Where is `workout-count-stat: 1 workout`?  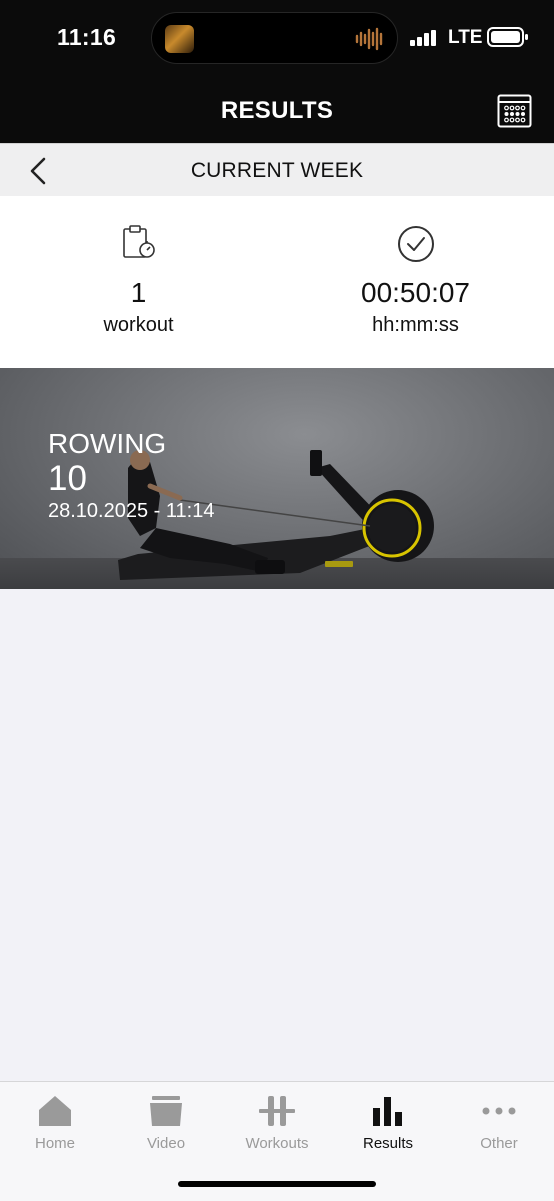 workout-count-stat: 1 workout is located at coordinates (138, 282).